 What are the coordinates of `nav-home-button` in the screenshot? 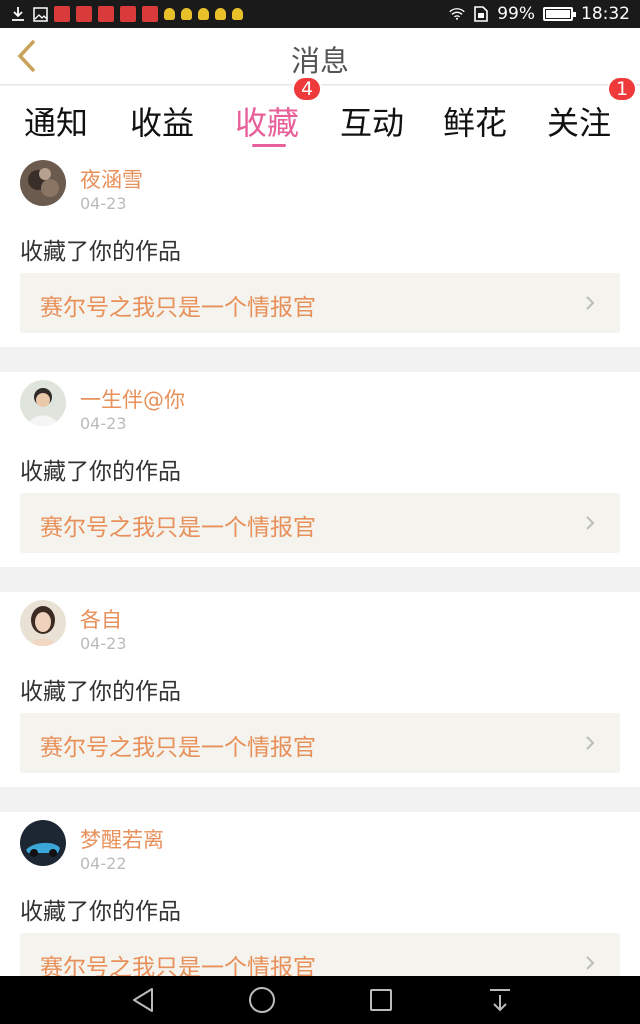 It's located at (262, 1000).